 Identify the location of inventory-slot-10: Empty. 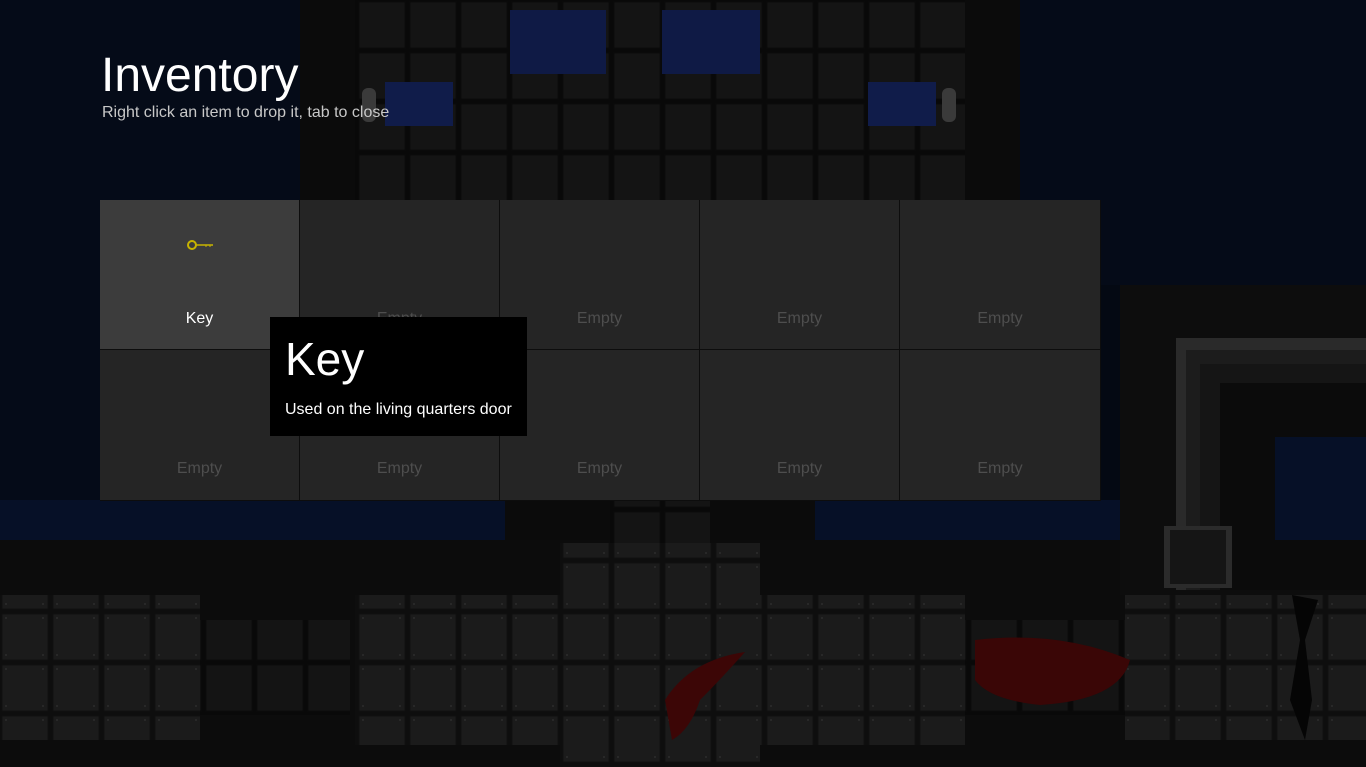
(1000, 425).